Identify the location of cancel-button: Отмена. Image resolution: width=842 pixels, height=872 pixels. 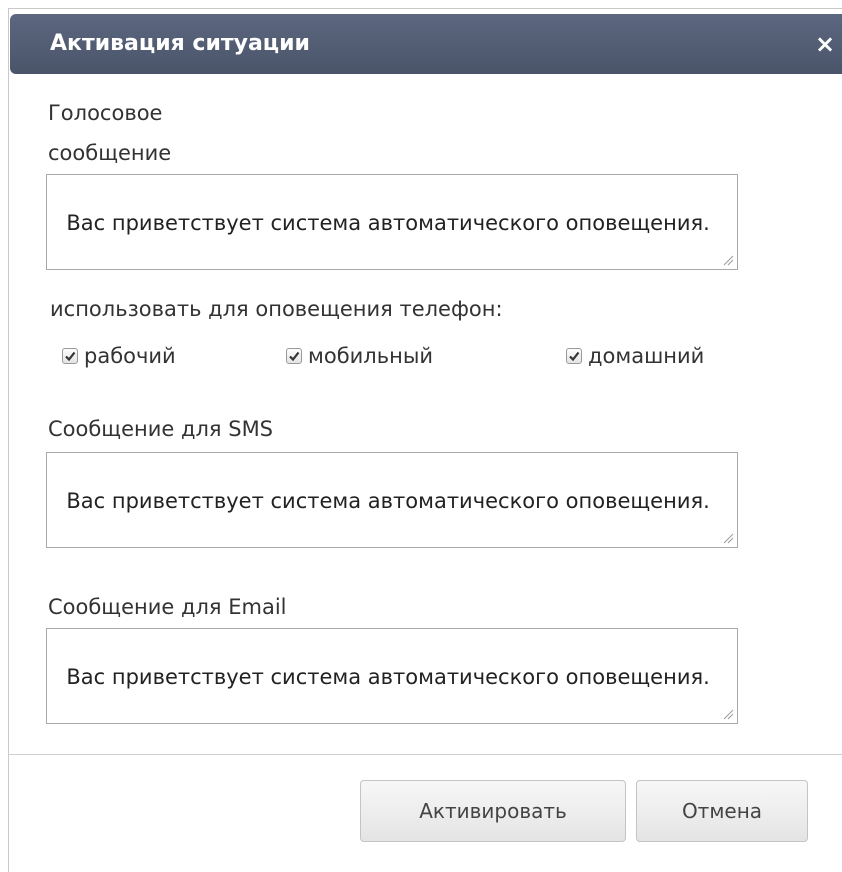
(722, 811).